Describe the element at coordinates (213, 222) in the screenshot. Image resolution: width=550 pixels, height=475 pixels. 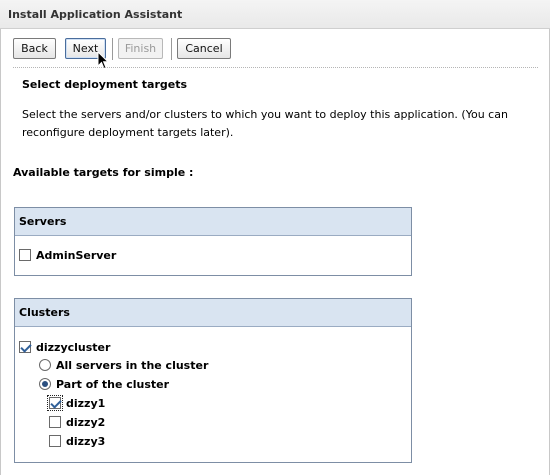
I see `servers-panel-header: Servers` at that location.